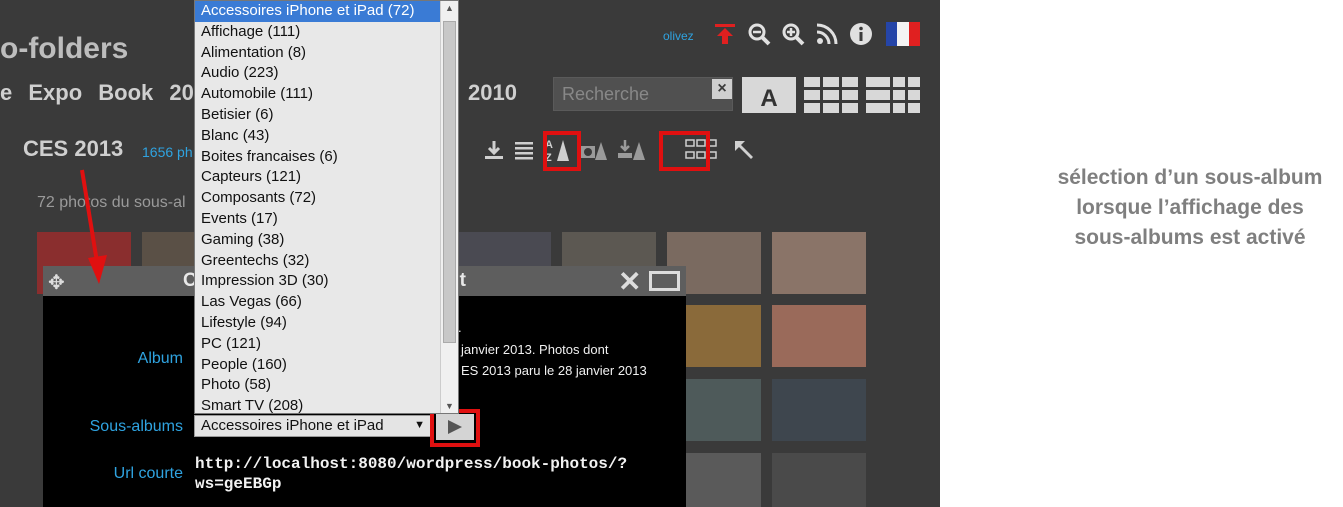 The height and width of the screenshot is (507, 1343). Describe the element at coordinates (594, 150) in the screenshot. I see `sort-date-icon` at that location.